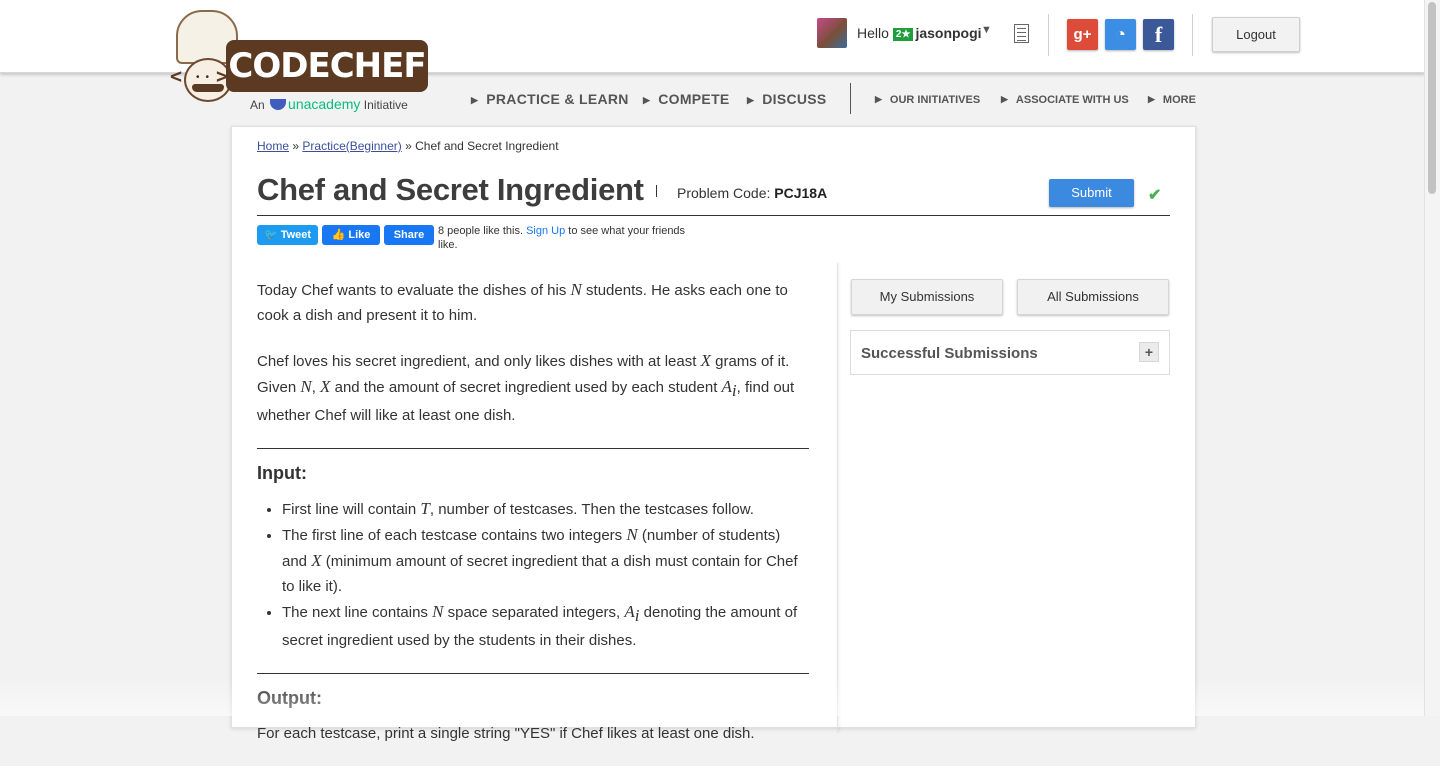 This screenshot has height=766, width=1440. Describe the element at coordinates (837, 498) in the screenshot. I see `column-divider` at that location.